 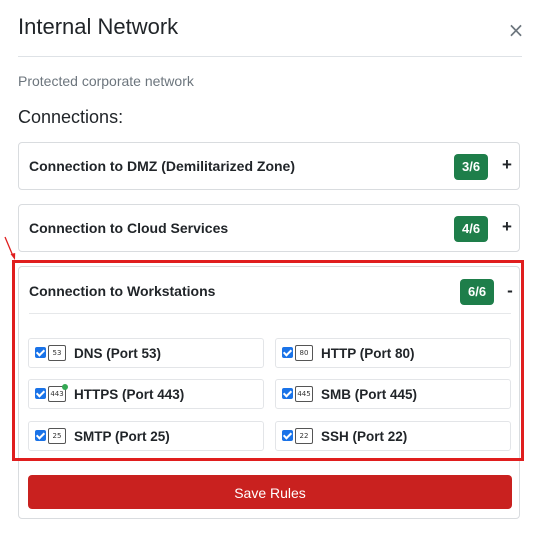 I want to click on rule-smb: 445 SMB (Port 445), so click(x=393, y=394).